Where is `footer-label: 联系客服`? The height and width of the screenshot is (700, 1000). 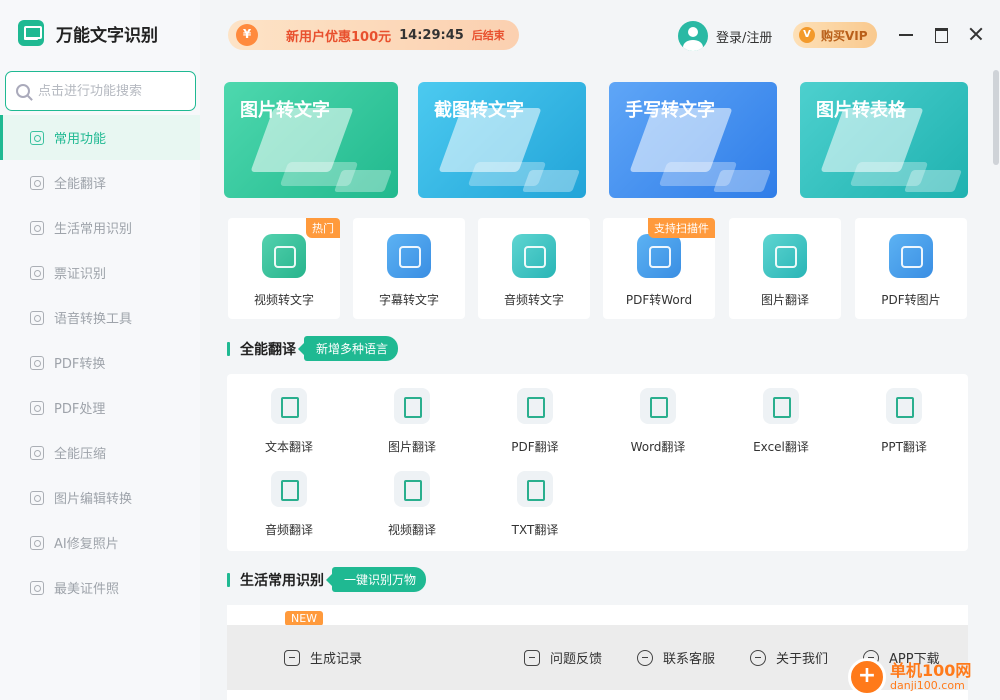
footer-label: 联系客服 is located at coordinates (689, 659).